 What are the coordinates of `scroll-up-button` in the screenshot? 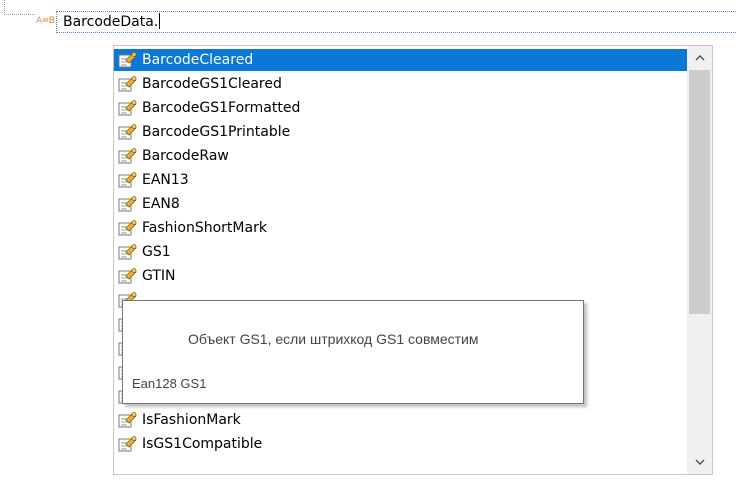 It's located at (699, 58).